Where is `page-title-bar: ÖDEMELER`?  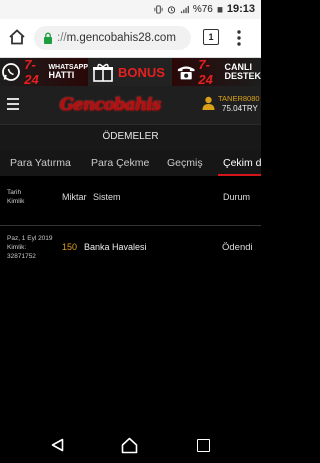
page-title-bar: ÖDEMELER is located at coordinates (130, 137).